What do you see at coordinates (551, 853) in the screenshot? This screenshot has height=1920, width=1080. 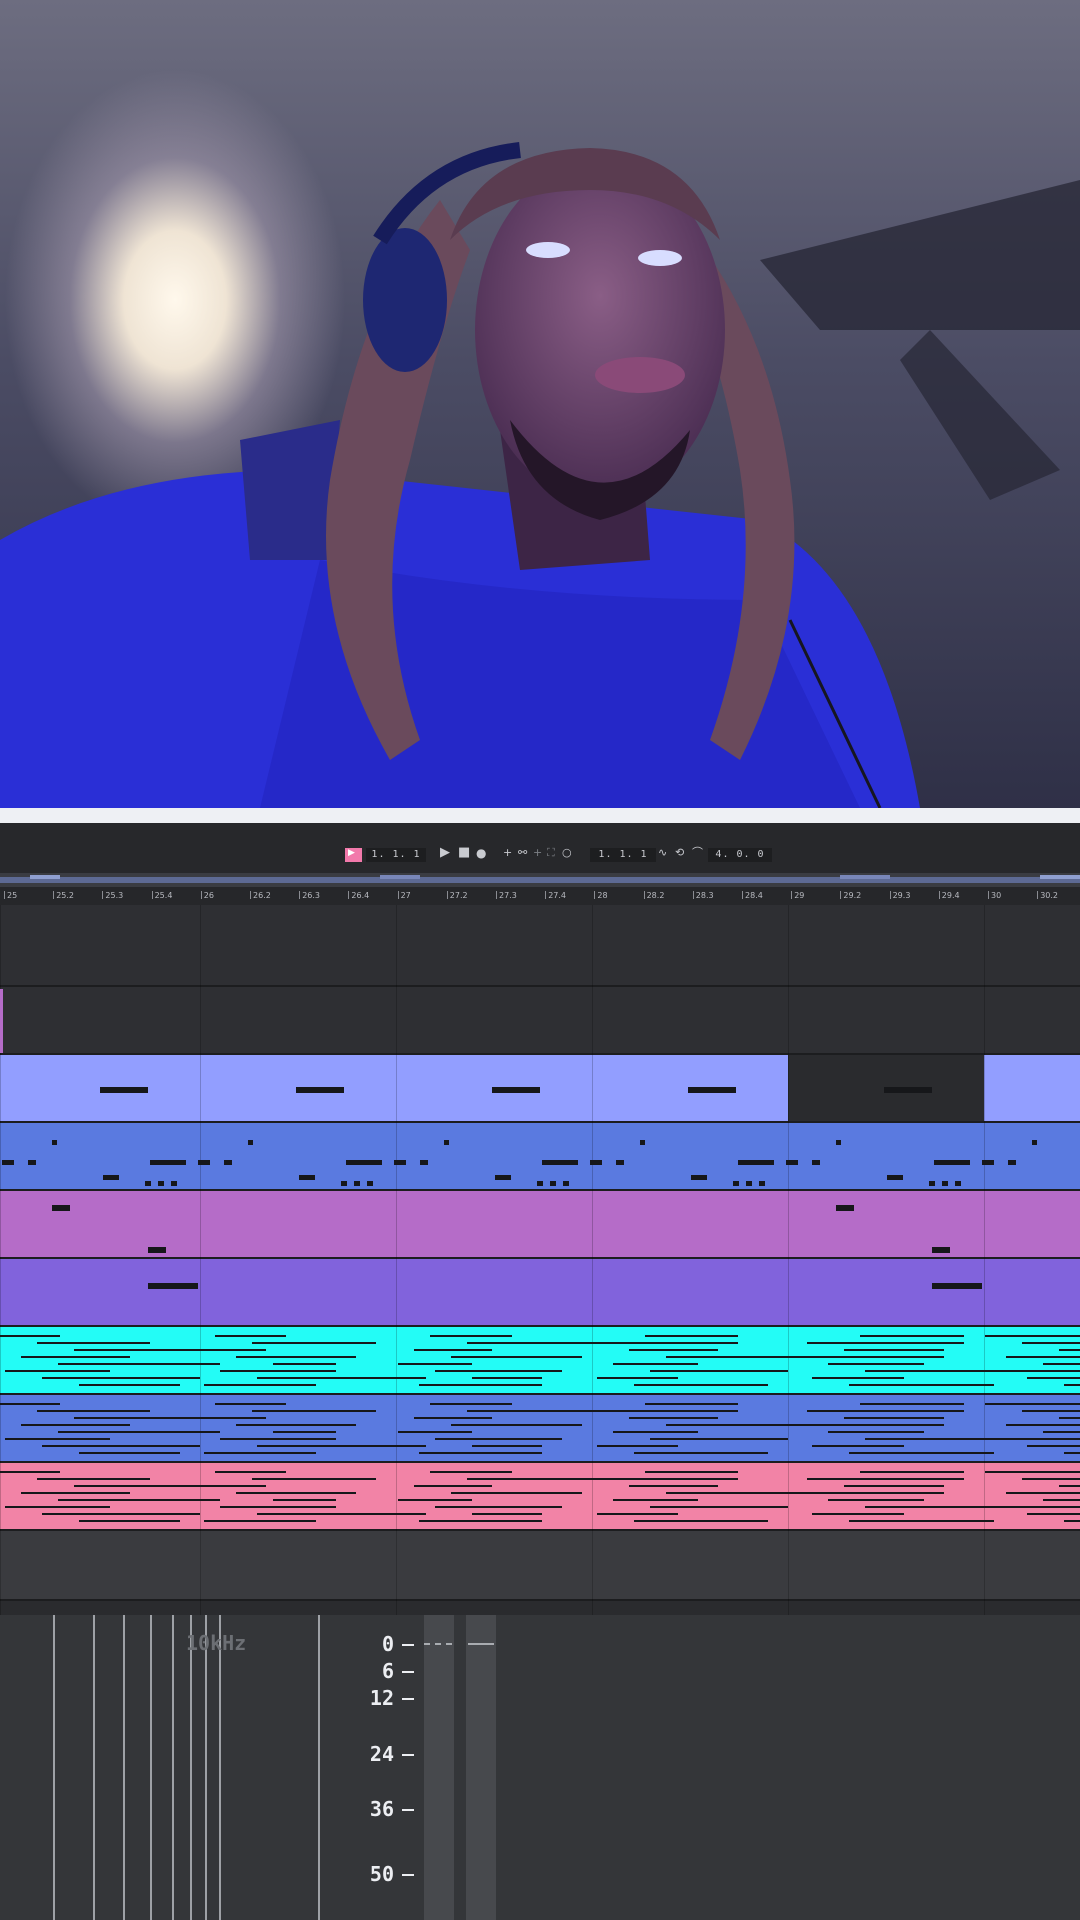 I see `punch-icon: ⛶` at bounding box center [551, 853].